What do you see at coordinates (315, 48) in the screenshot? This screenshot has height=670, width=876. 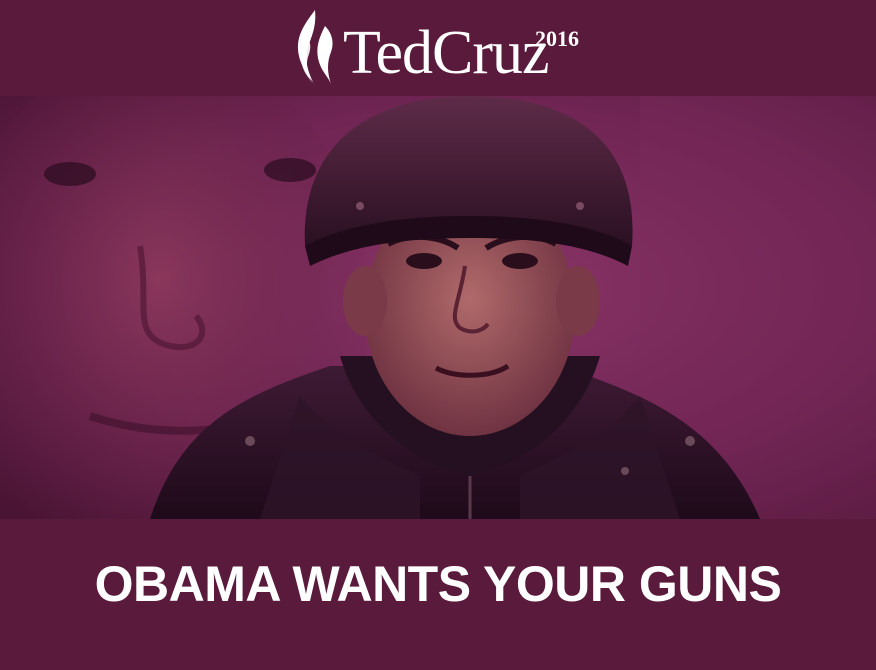 I see `flame-logo-icon` at bounding box center [315, 48].